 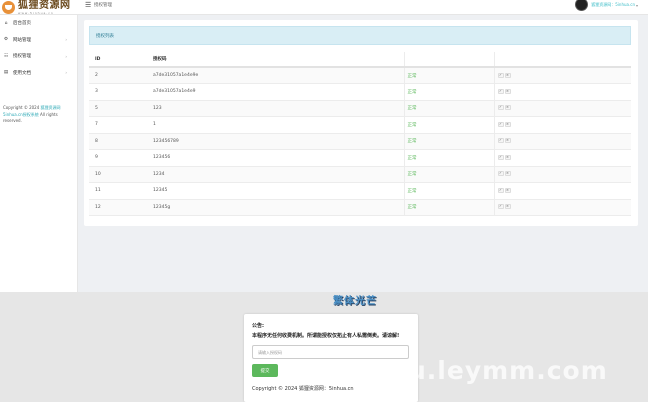 What do you see at coordinates (38, 40) in the screenshot?
I see `sidebar-item-site-settings: ⚙ 网站管理 ›` at bounding box center [38, 40].